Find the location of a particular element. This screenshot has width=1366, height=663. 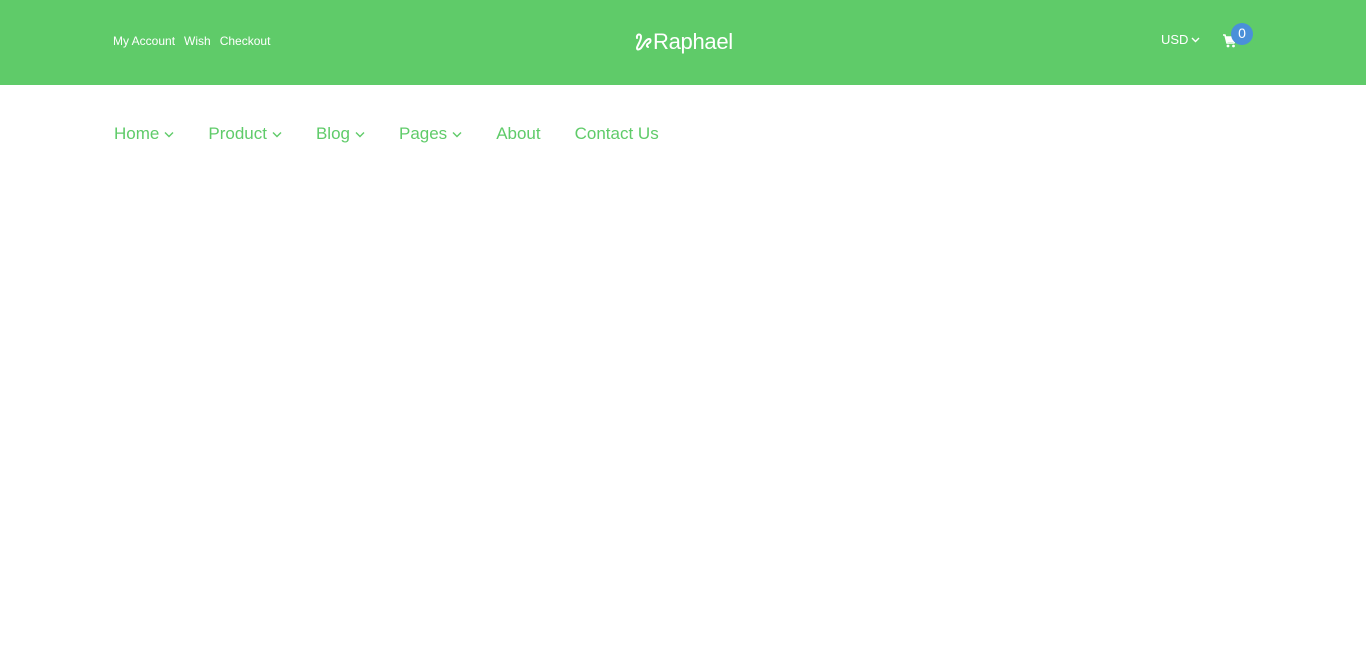

checkout-link: Checkout is located at coordinates (245, 41).